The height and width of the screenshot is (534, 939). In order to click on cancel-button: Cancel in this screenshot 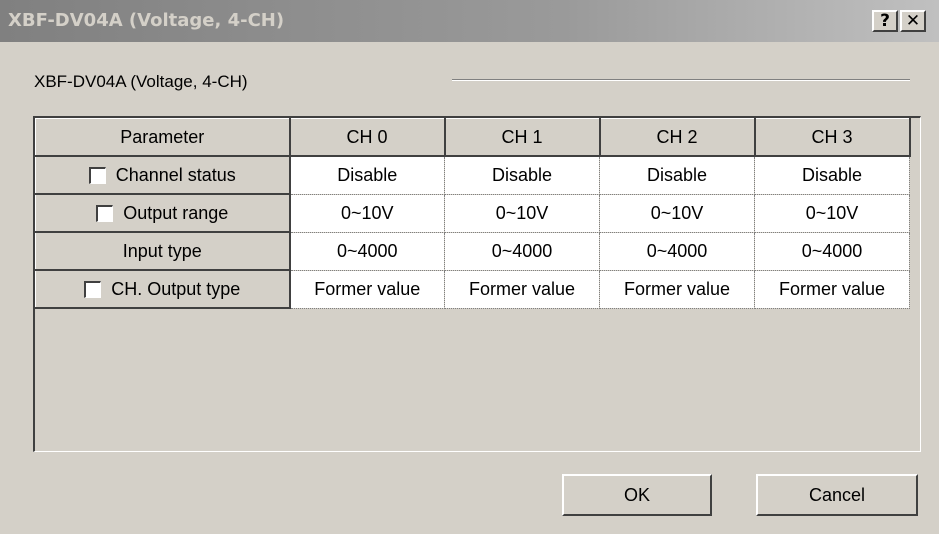, I will do `click(837, 495)`.